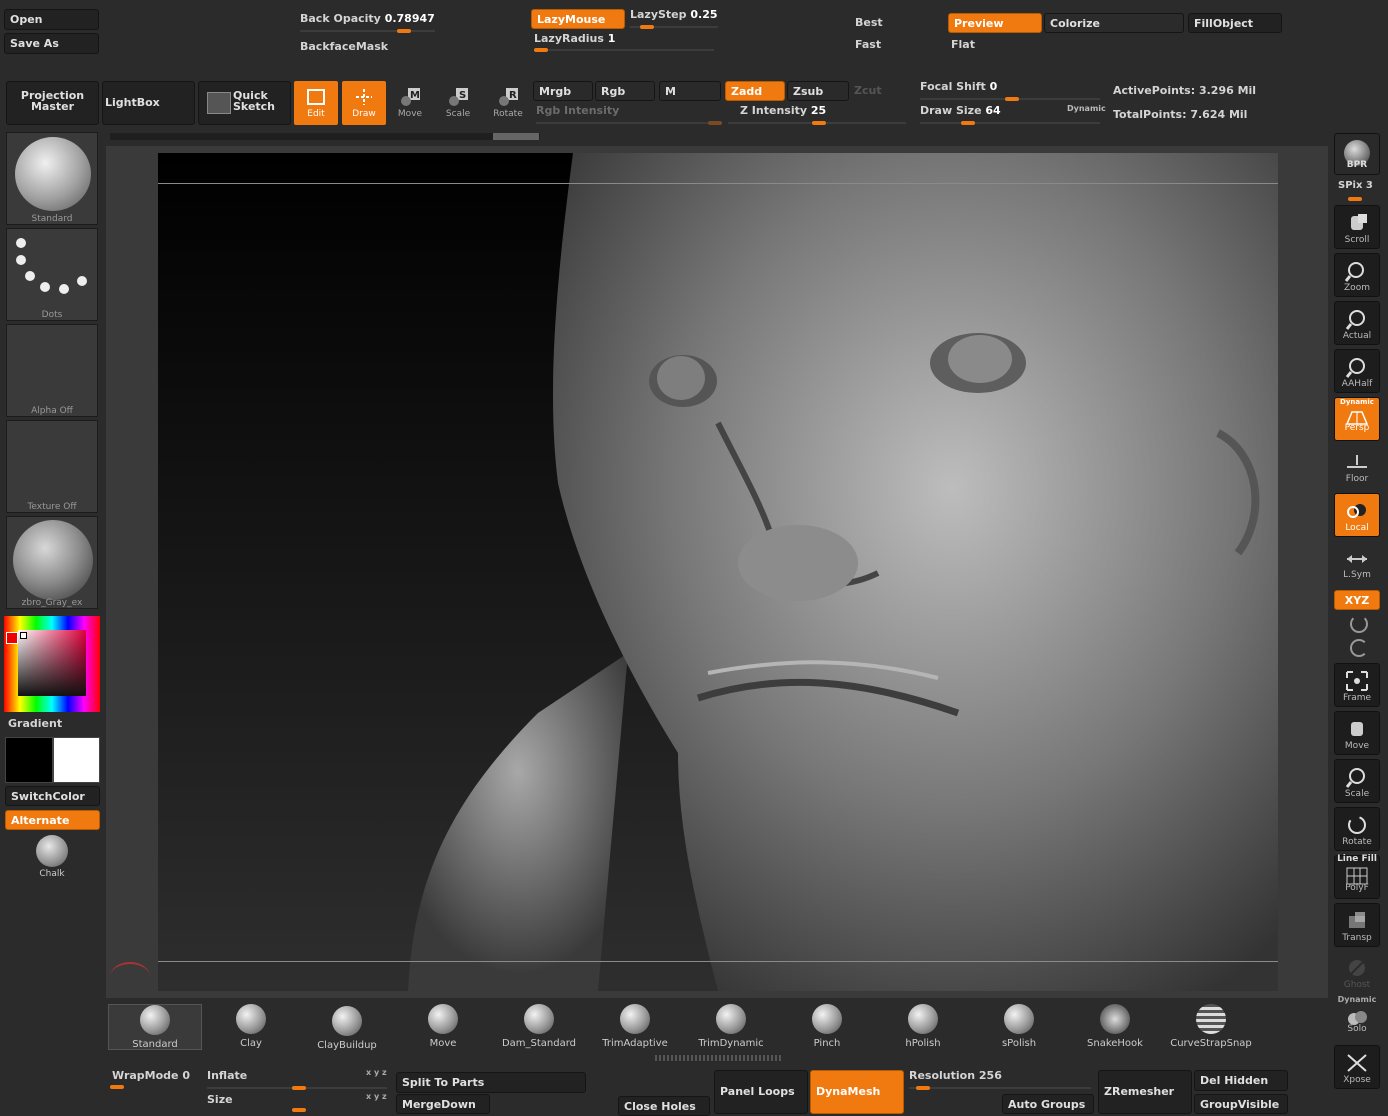 Image resolution: width=1388 pixels, height=1116 pixels. Describe the element at coordinates (1357, 563) in the screenshot. I see `lsym-button: L.Sym` at that location.